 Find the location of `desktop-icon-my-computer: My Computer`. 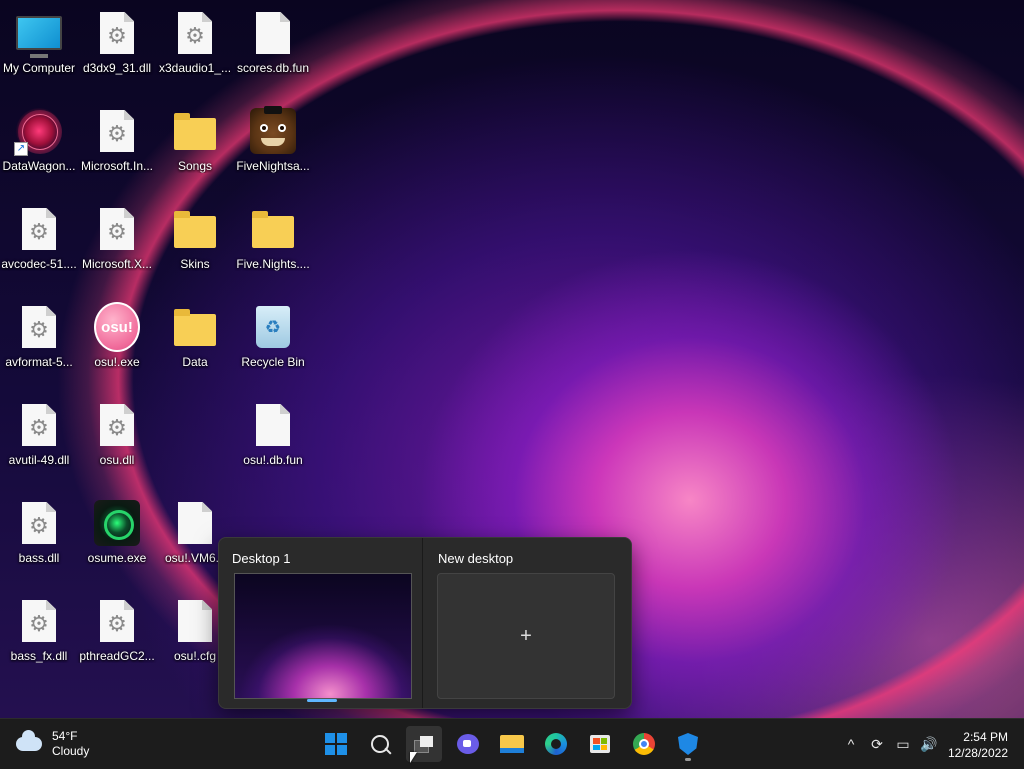

desktop-icon-my-computer: My Computer is located at coordinates (39, 47).